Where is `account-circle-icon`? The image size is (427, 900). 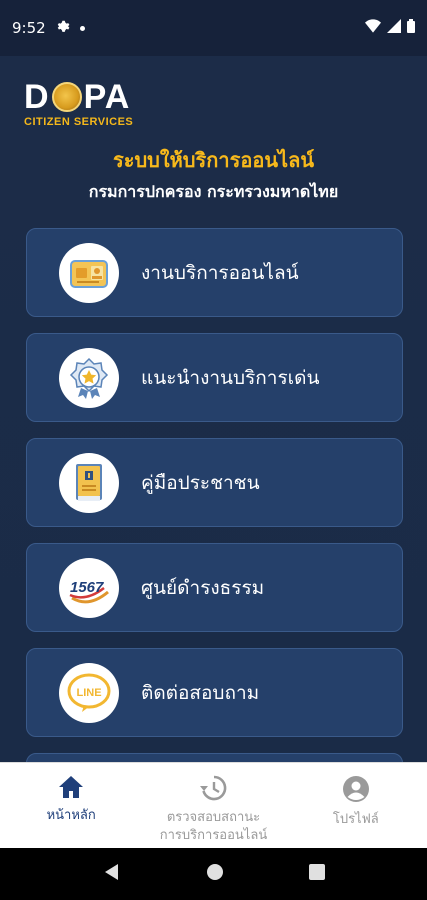 account-circle-icon is located at coordinates (356, 791).